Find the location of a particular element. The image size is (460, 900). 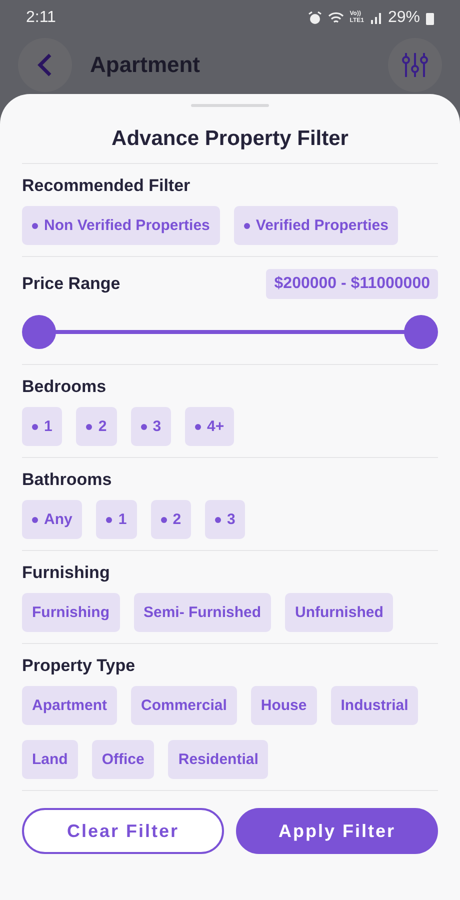

alarm-icon is located at coordinates (315, 18).